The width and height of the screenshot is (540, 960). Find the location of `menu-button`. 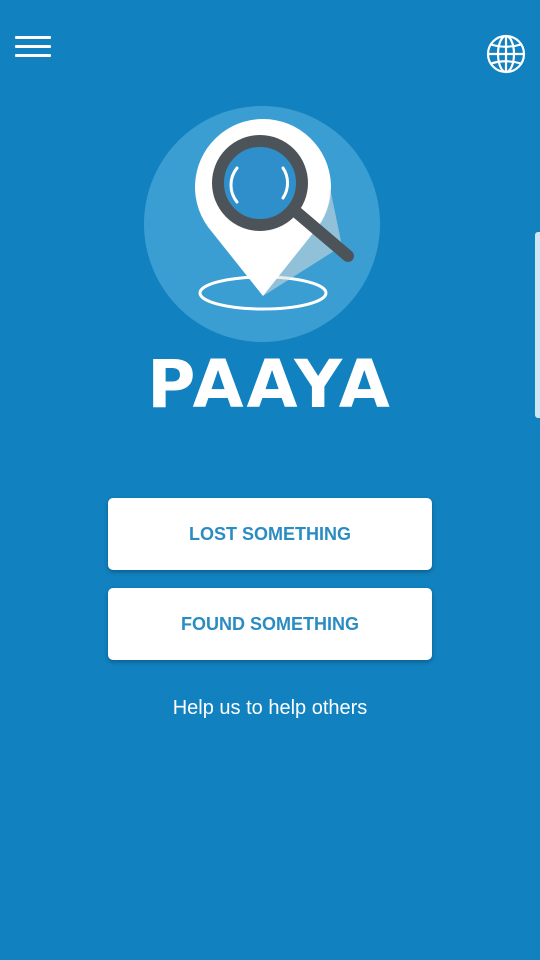

menu-button is located at coordinates (33, 47).